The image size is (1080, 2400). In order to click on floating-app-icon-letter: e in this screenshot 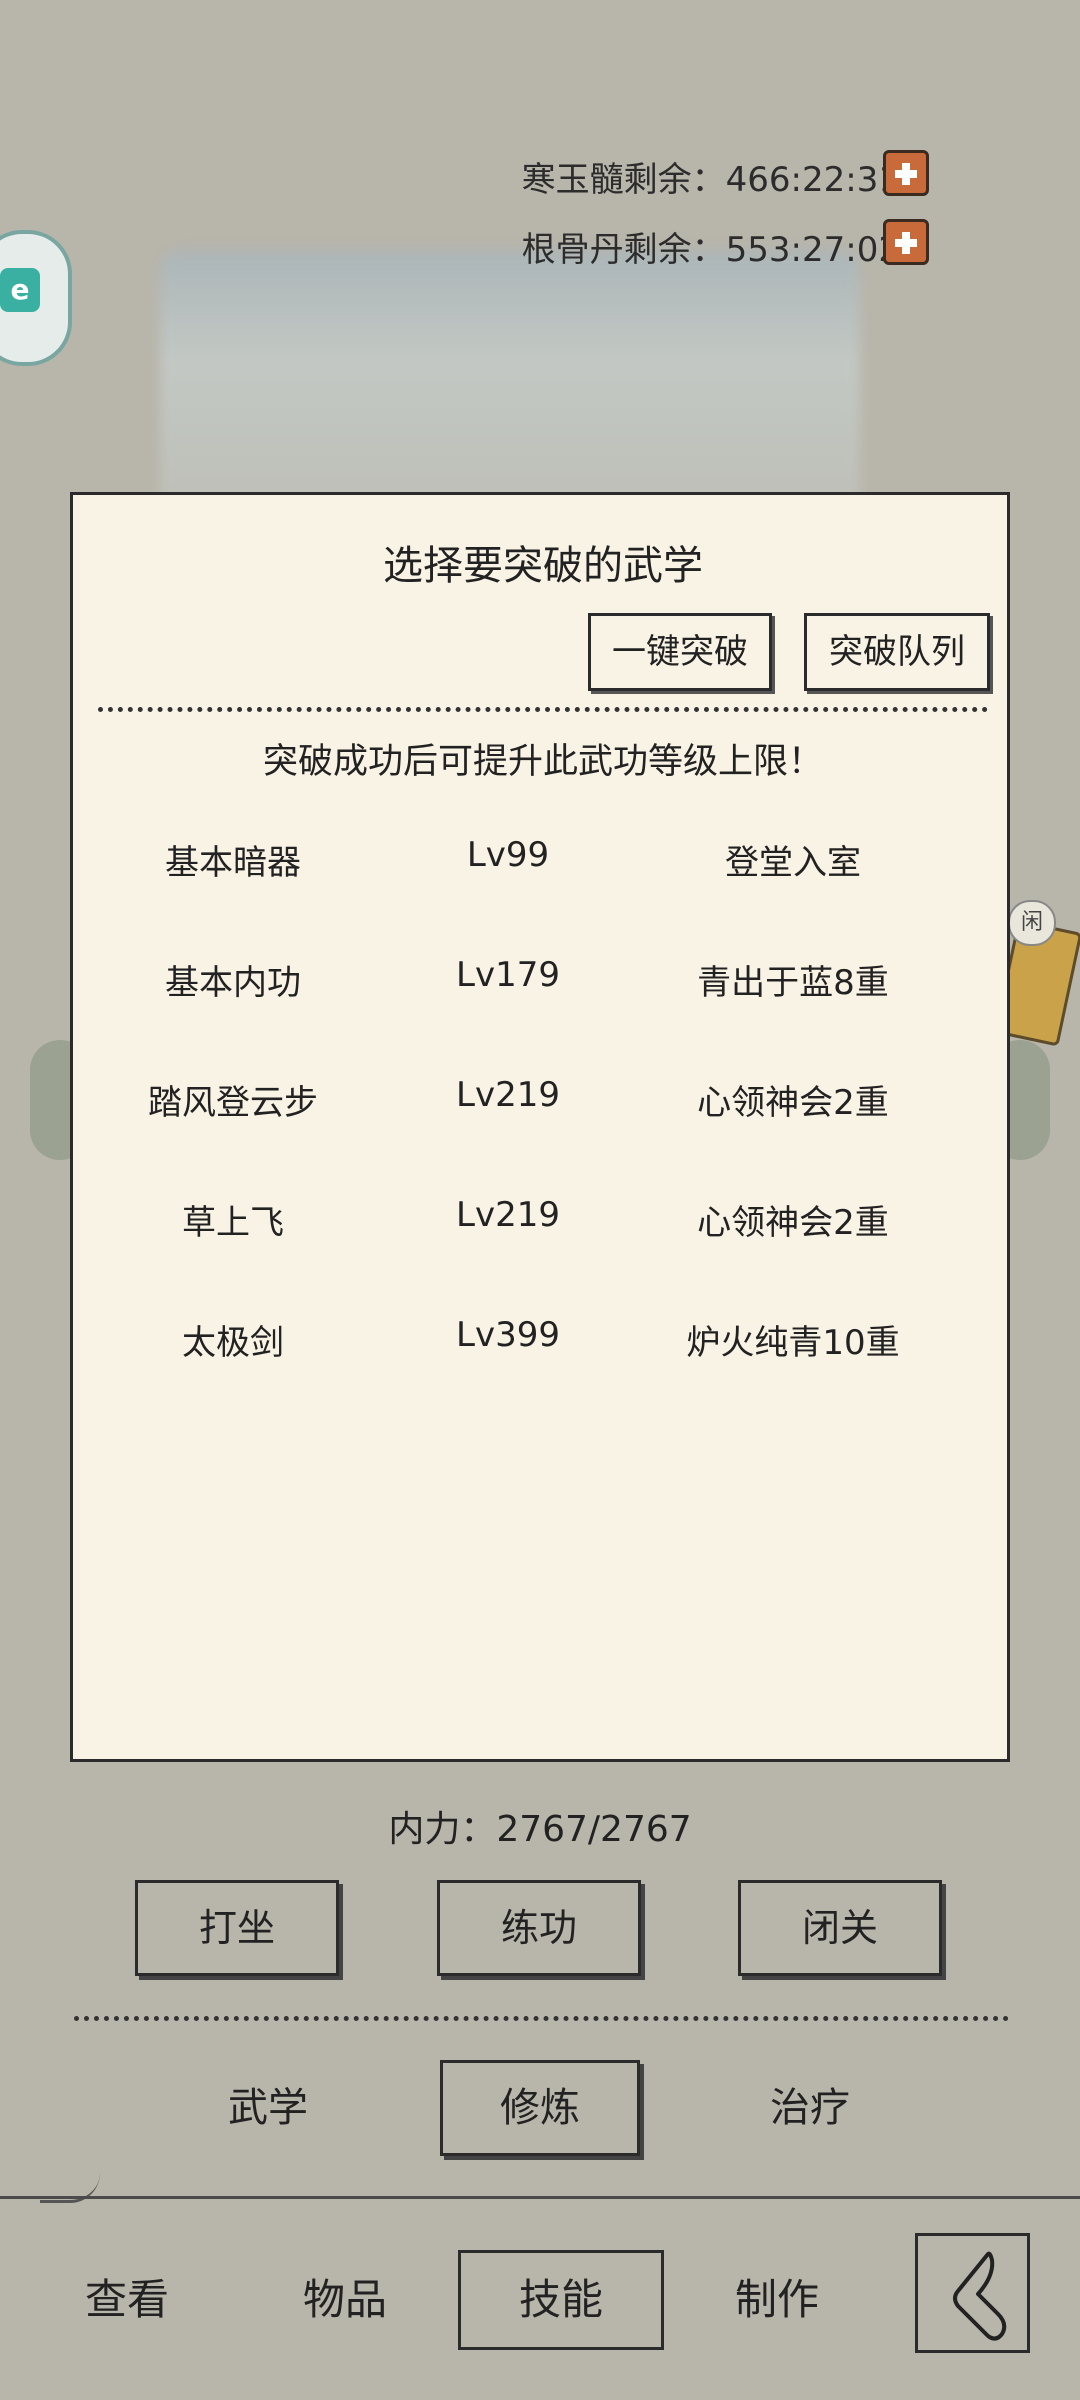, I will do `click(20, 290)`.